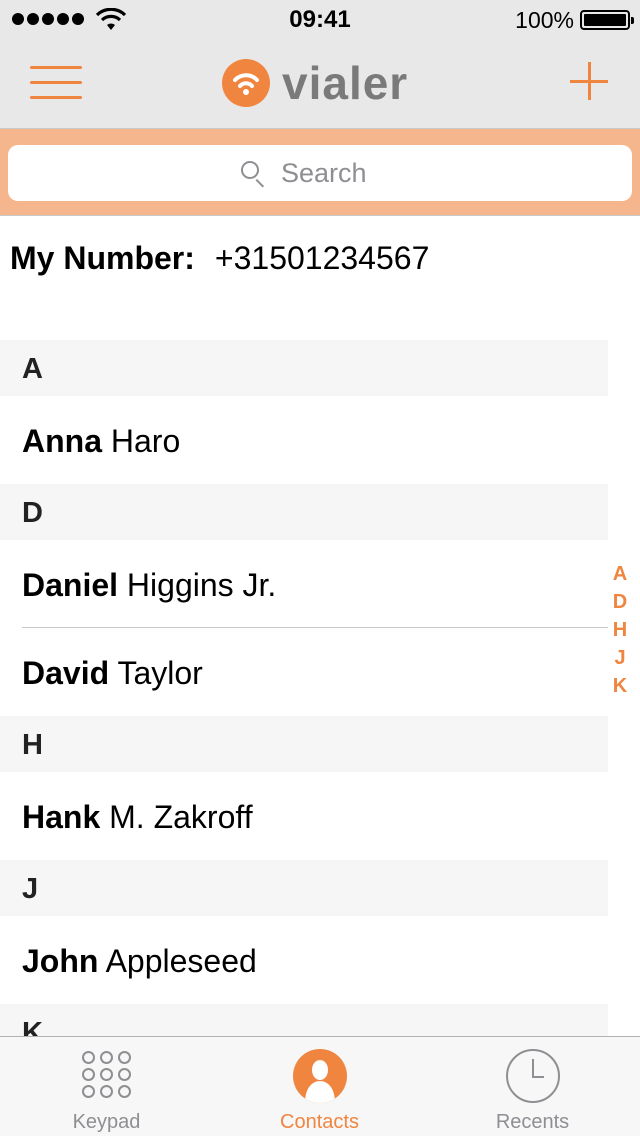 This screenshot has height=1136, width=640. I want to click on top-bar: 09:41 100% vialer, so click(320, 64).